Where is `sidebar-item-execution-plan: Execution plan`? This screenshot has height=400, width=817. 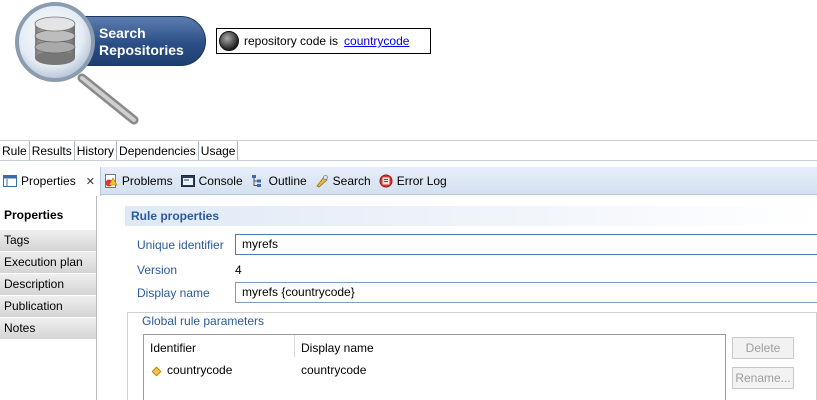
sidebar-item-execution-plan: Execution plan is located at coordinates (48, 263).